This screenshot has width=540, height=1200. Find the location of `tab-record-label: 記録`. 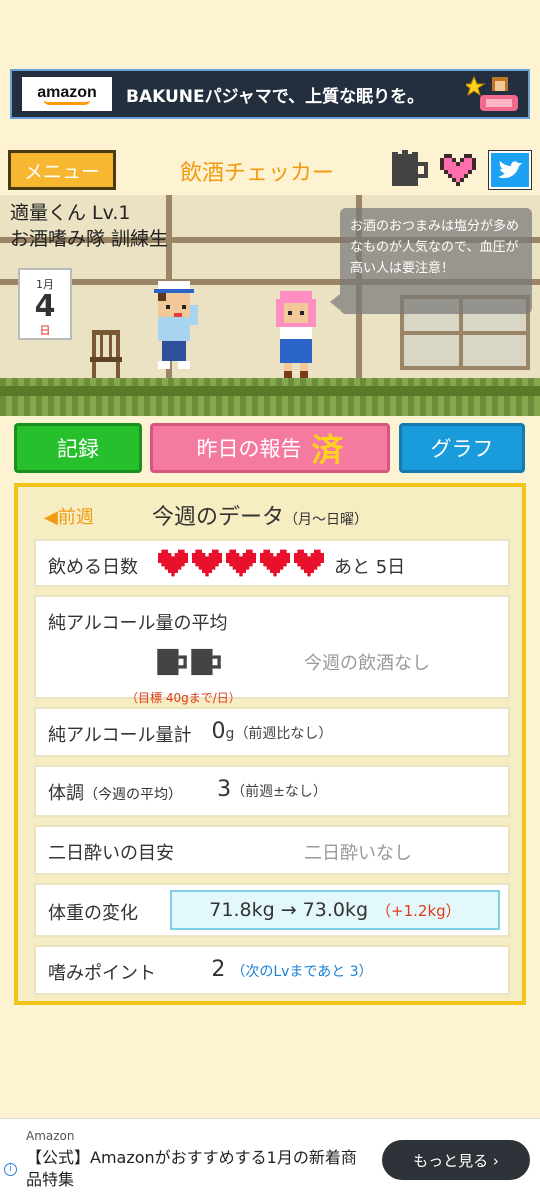

tab-record-label: 記録 is located at coordinates (78, 449).